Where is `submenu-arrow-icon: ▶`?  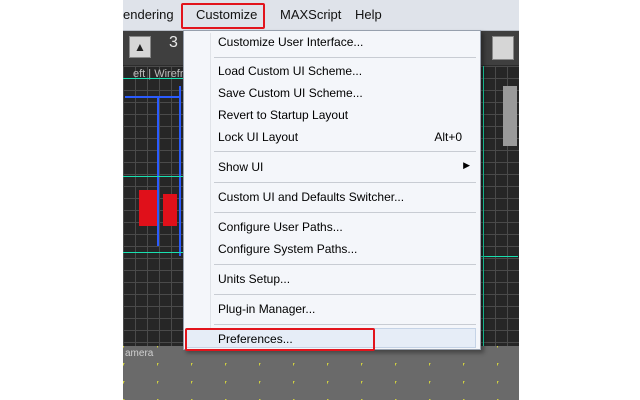 submenu-arrow-icon: ▶ is located at coordinates (466, 165).